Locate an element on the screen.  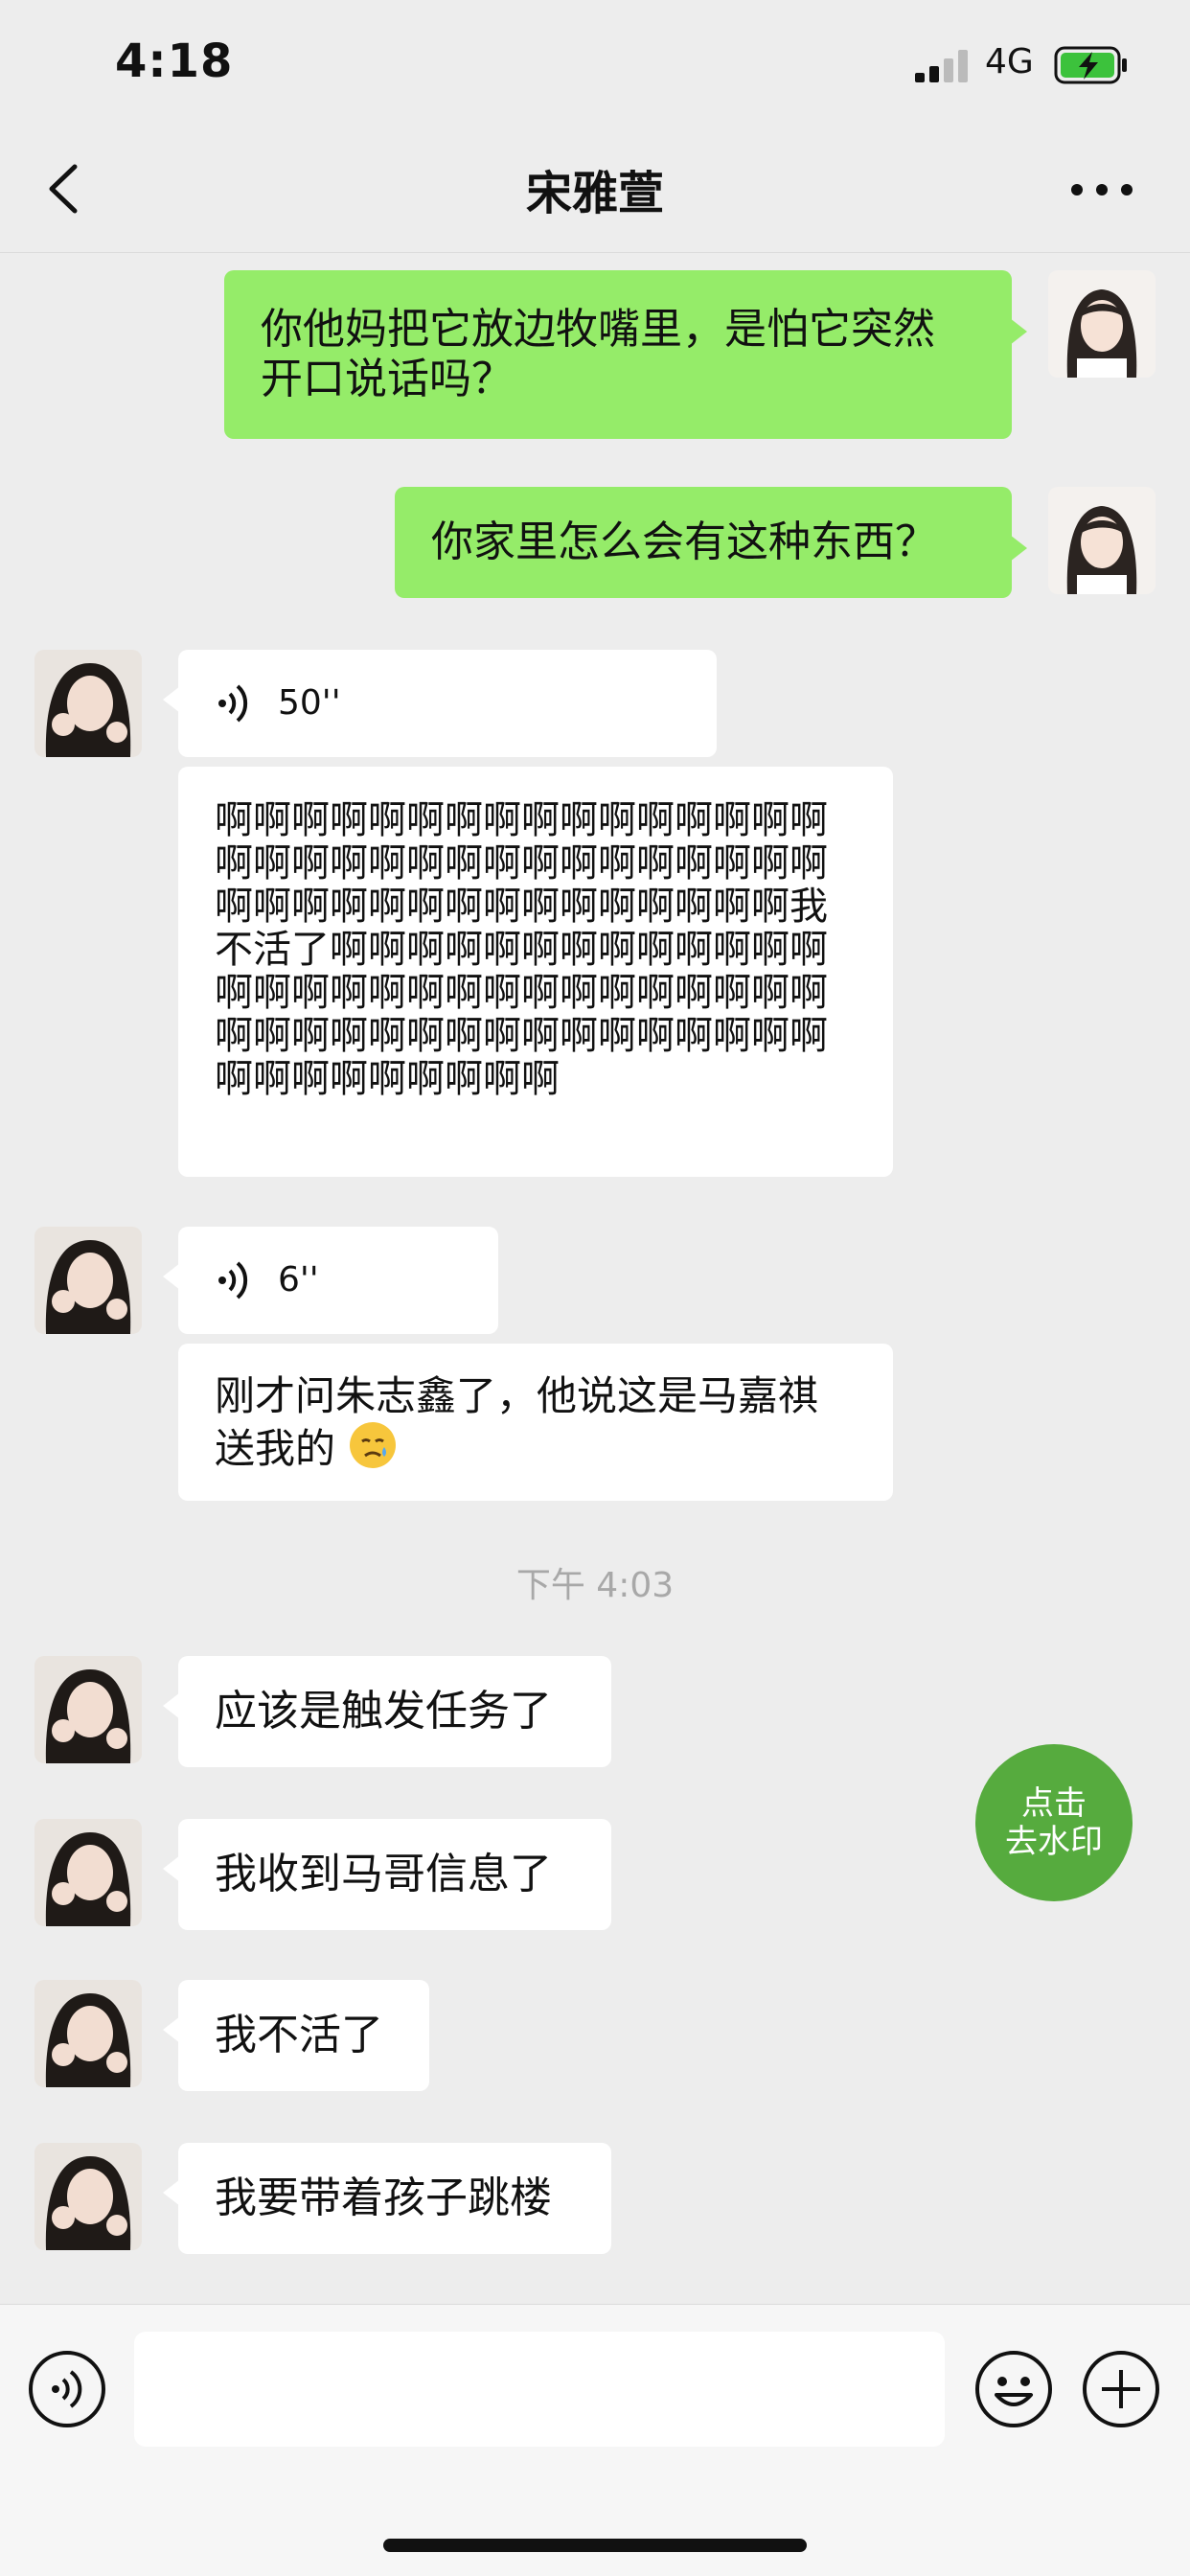
status-time: 4:18 is located at coordinates (175, 61).